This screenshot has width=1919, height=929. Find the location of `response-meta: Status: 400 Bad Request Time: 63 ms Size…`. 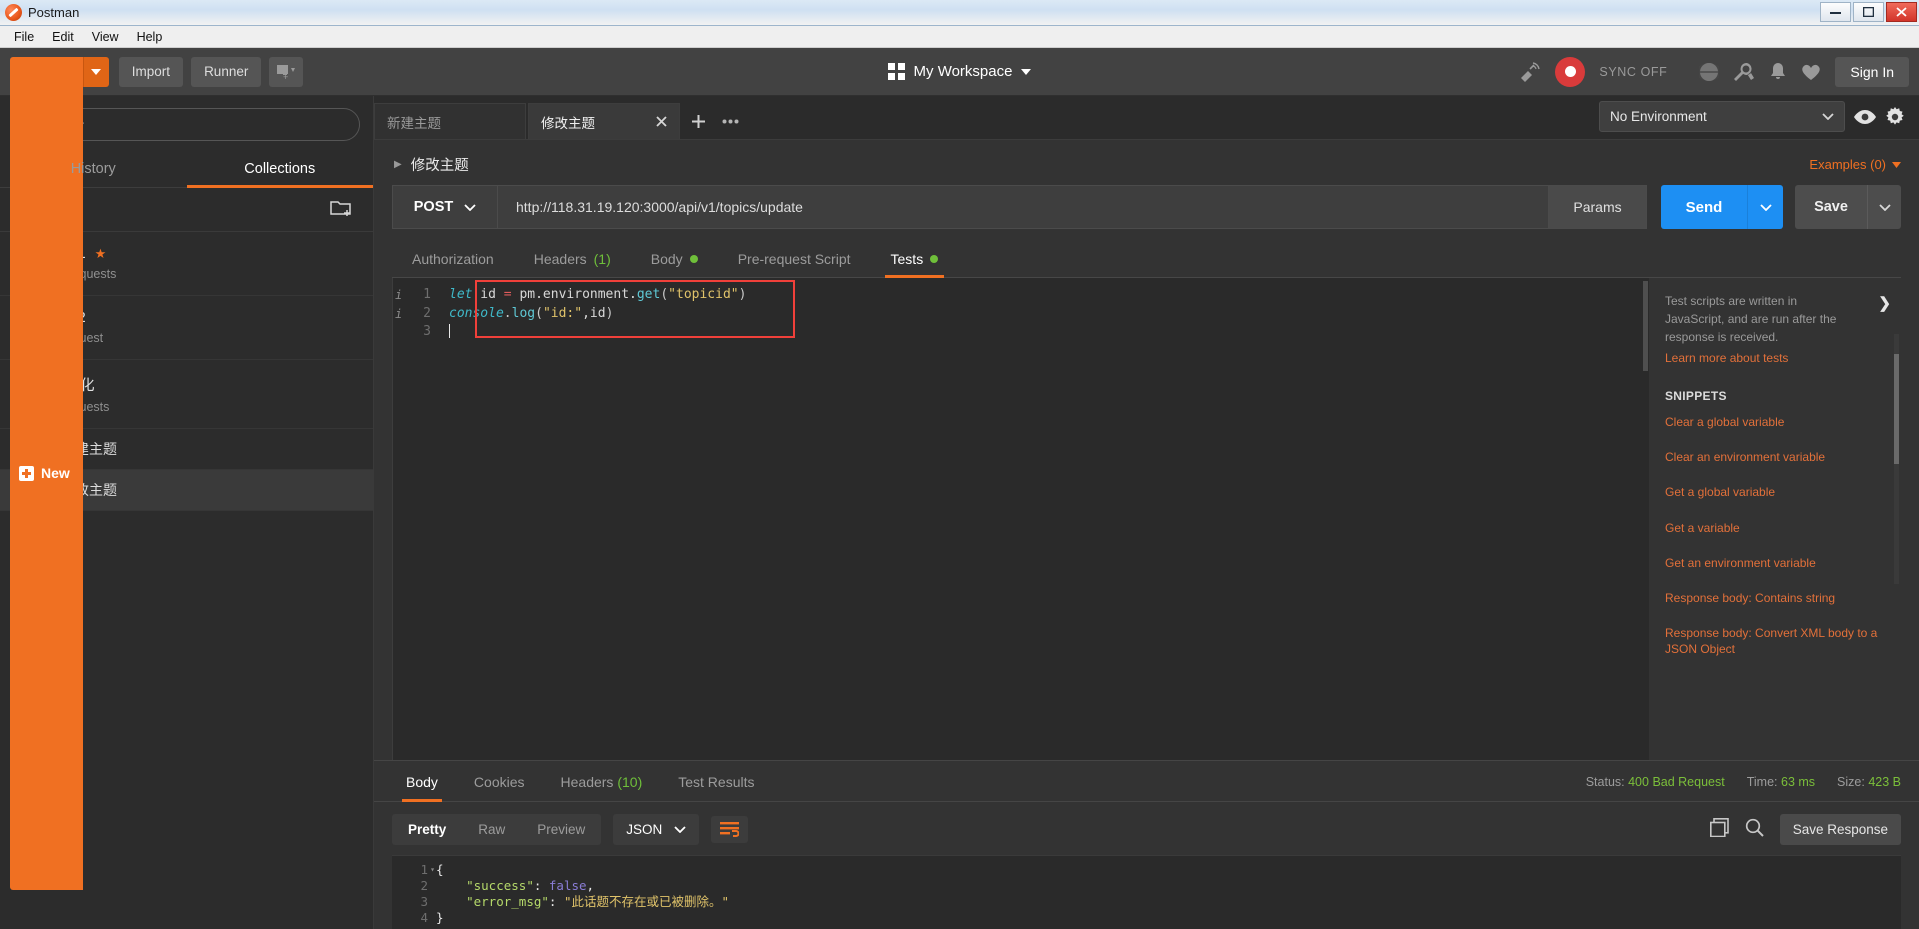

response-meta: Status: 400 Bad Request Time: 63 ms Size… is located at coordinates (1743, 788).